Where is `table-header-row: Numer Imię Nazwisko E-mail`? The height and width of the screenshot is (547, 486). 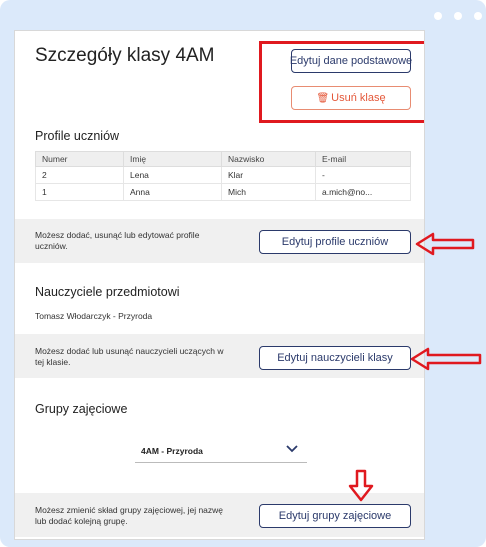 table-header-row: Numer Imię Nazwisko E-mail is located at coordinates (223, 159).